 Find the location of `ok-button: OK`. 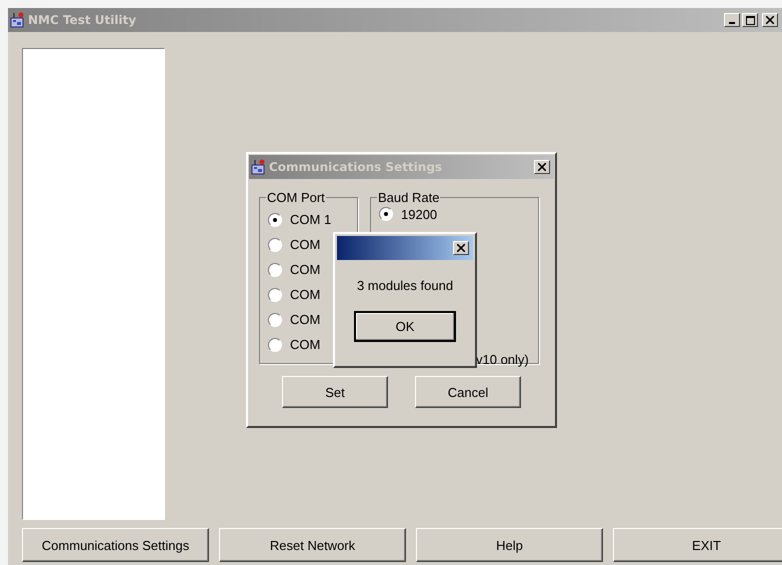

ok-button: OK is located at coordinates (405, 326).